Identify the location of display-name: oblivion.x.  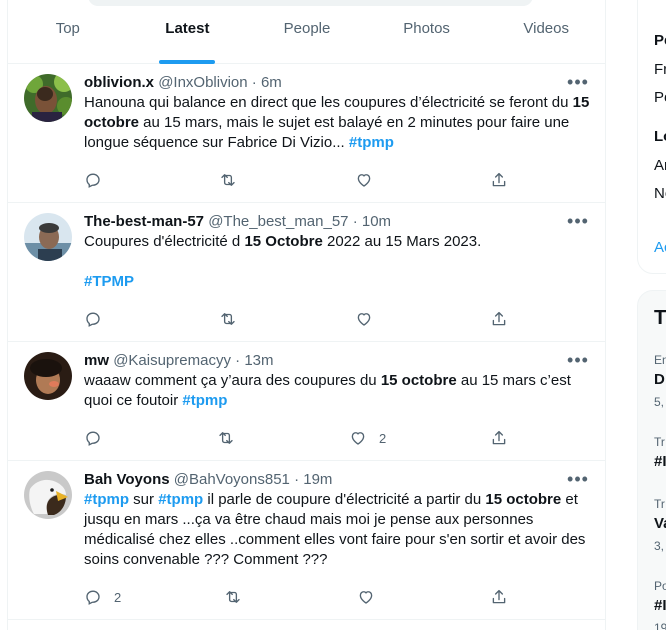
(119, 82).